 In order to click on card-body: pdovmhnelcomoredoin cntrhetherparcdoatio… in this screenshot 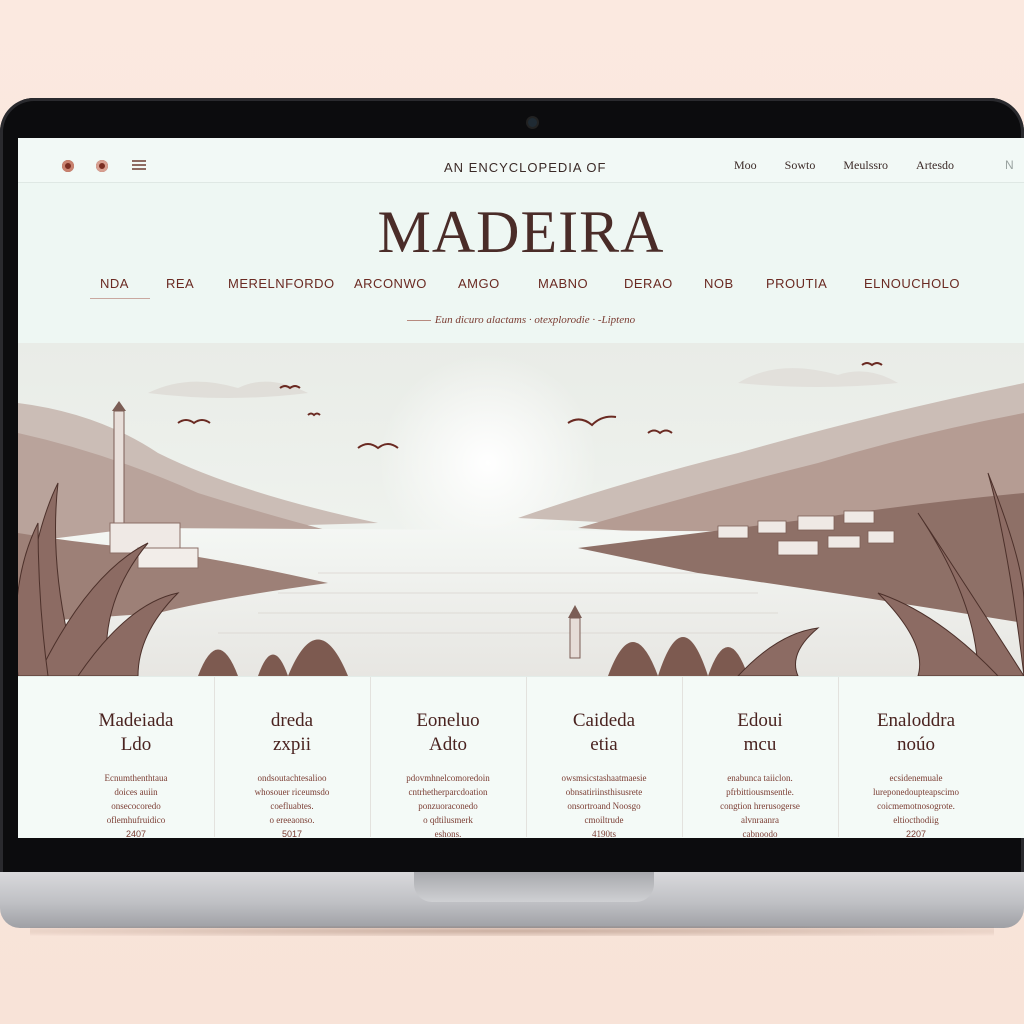, I will do `click(448, 805)`.